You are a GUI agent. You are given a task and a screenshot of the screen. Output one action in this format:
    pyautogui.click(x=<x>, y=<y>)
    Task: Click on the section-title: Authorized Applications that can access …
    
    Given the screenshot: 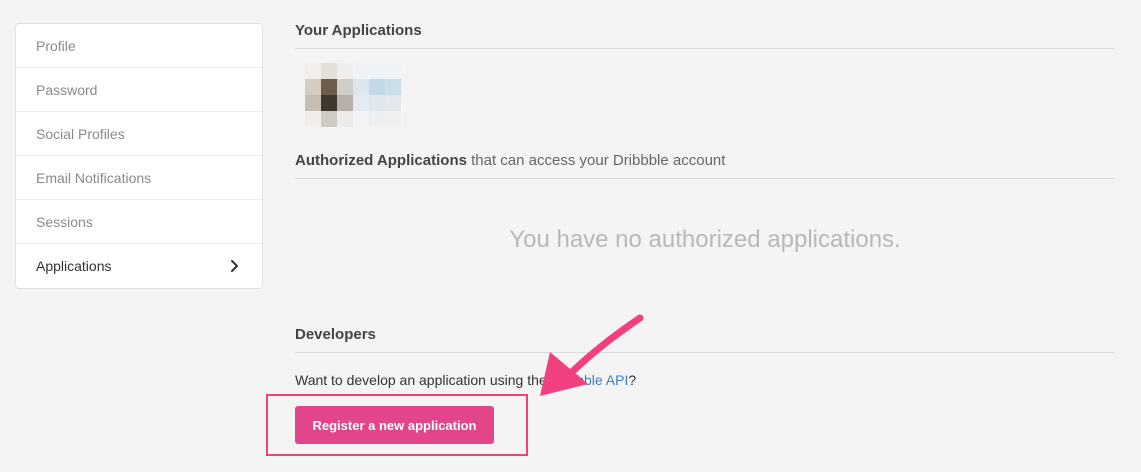 What is the action you would take?
    pyautogui.click(x=705, y=165)
    